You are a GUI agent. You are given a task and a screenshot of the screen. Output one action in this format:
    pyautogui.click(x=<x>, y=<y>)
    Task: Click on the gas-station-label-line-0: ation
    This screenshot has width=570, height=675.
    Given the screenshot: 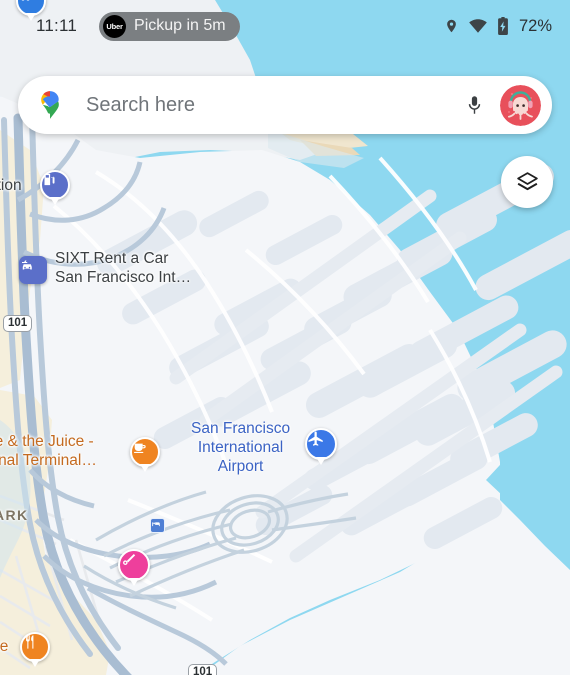 What is the action you would take?
    pyautogui.click(x=11, y=185)
    